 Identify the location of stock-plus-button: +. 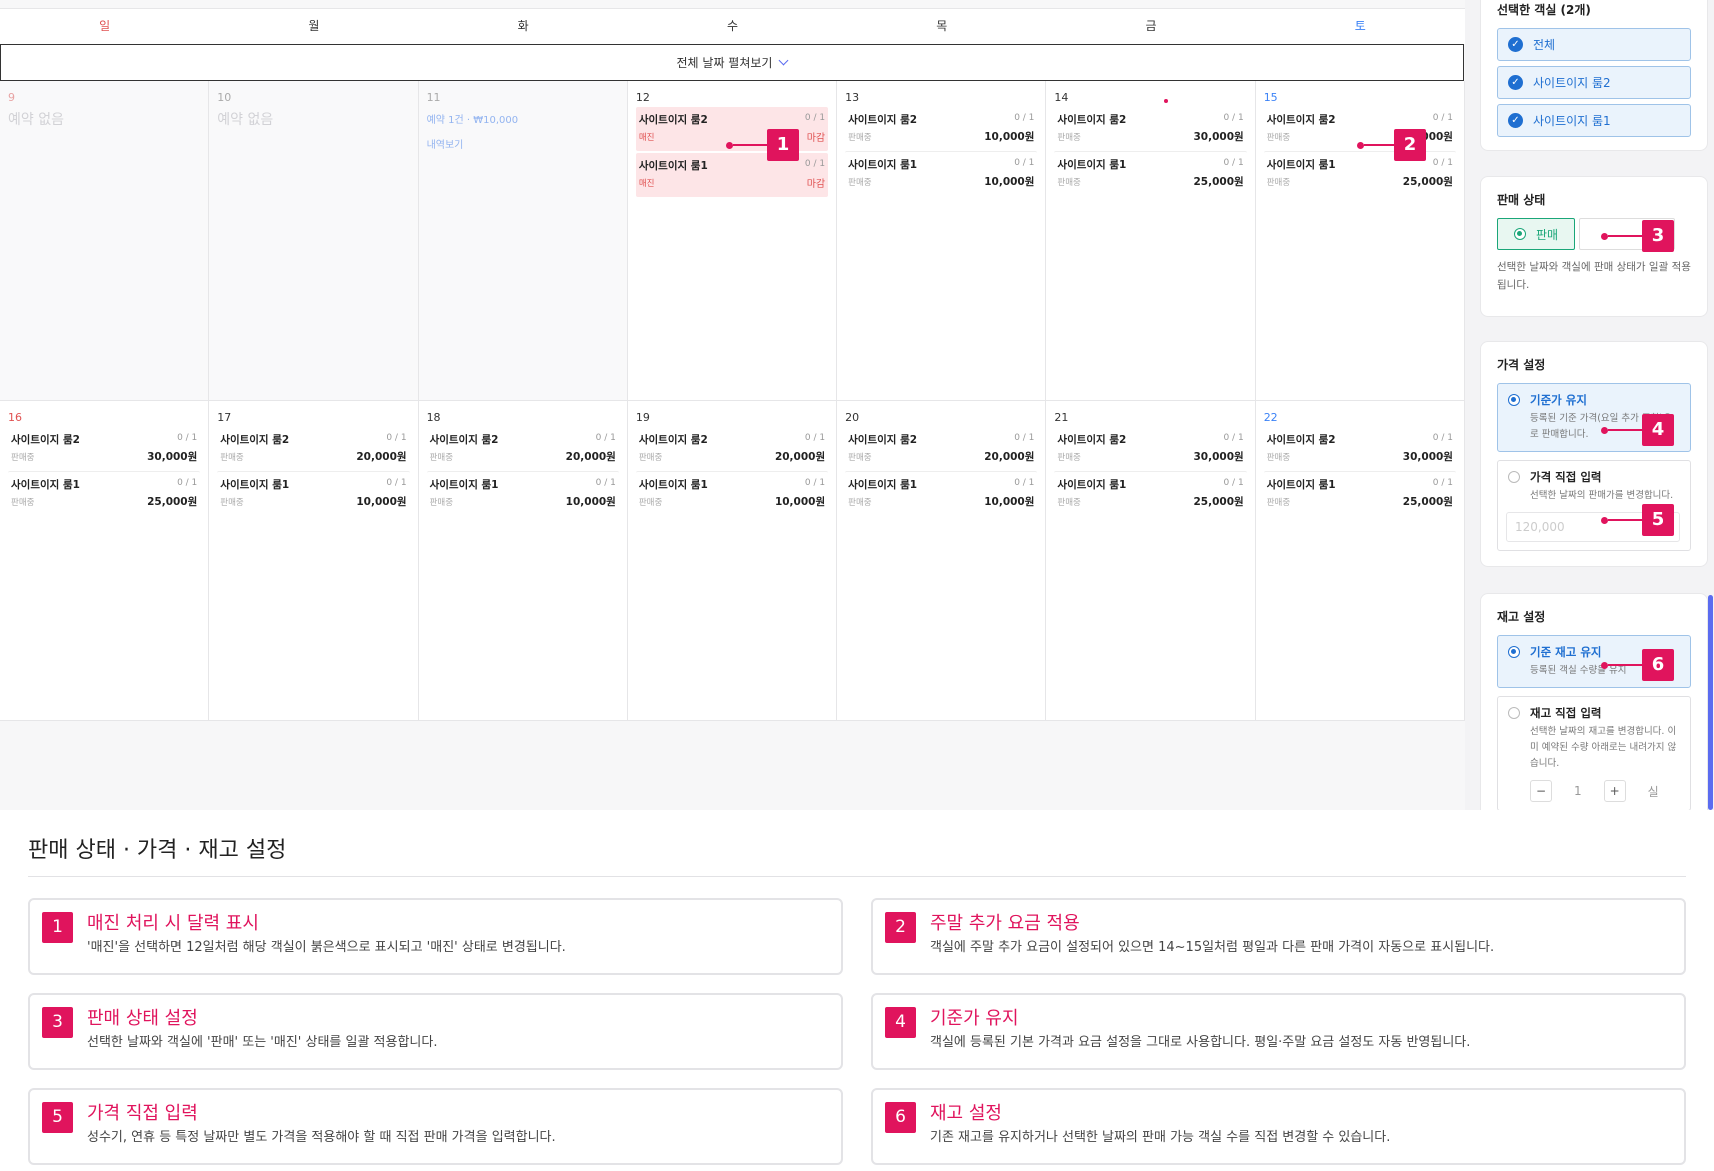
(1614, 791).